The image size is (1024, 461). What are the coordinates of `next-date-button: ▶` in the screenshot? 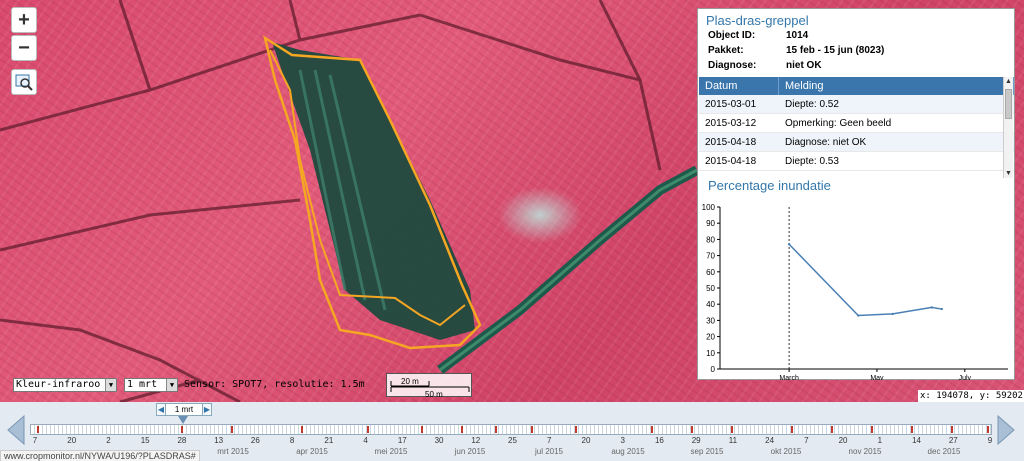 It's located at (207, 409).